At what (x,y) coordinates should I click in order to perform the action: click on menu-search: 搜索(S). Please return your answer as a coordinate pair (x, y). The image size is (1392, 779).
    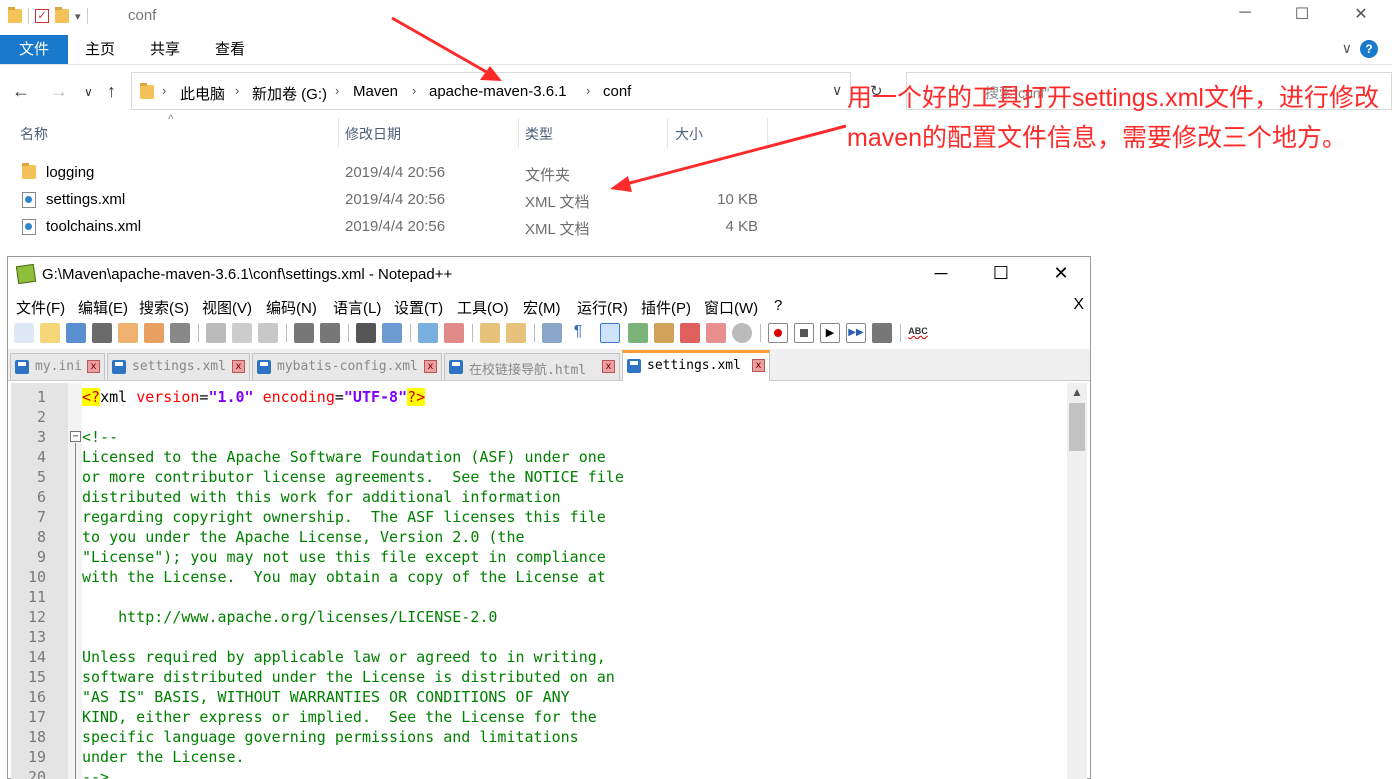
    Looking at the image, I should click on (164, 307).